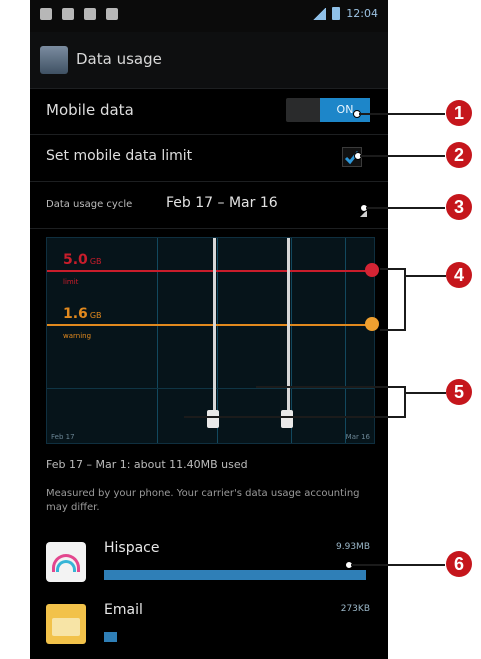 The height and width of the screenshot is (659, 481). I want to click on callout-badge: 6, so click(459, 564).